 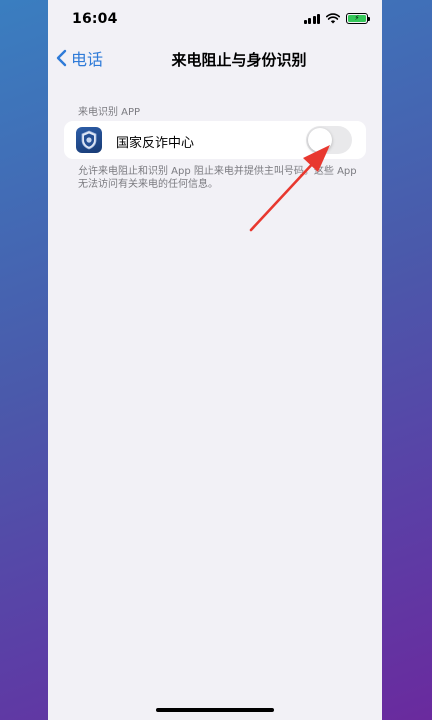 I want to click on shield-badge-icon, so click(x=89, y=140).